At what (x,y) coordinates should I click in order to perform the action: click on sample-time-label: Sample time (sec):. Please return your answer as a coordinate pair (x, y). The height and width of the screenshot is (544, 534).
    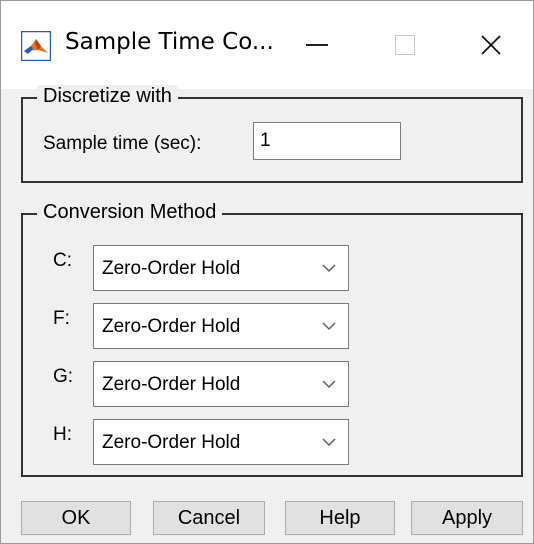
    Looking at the image, I should click on (122, 143).